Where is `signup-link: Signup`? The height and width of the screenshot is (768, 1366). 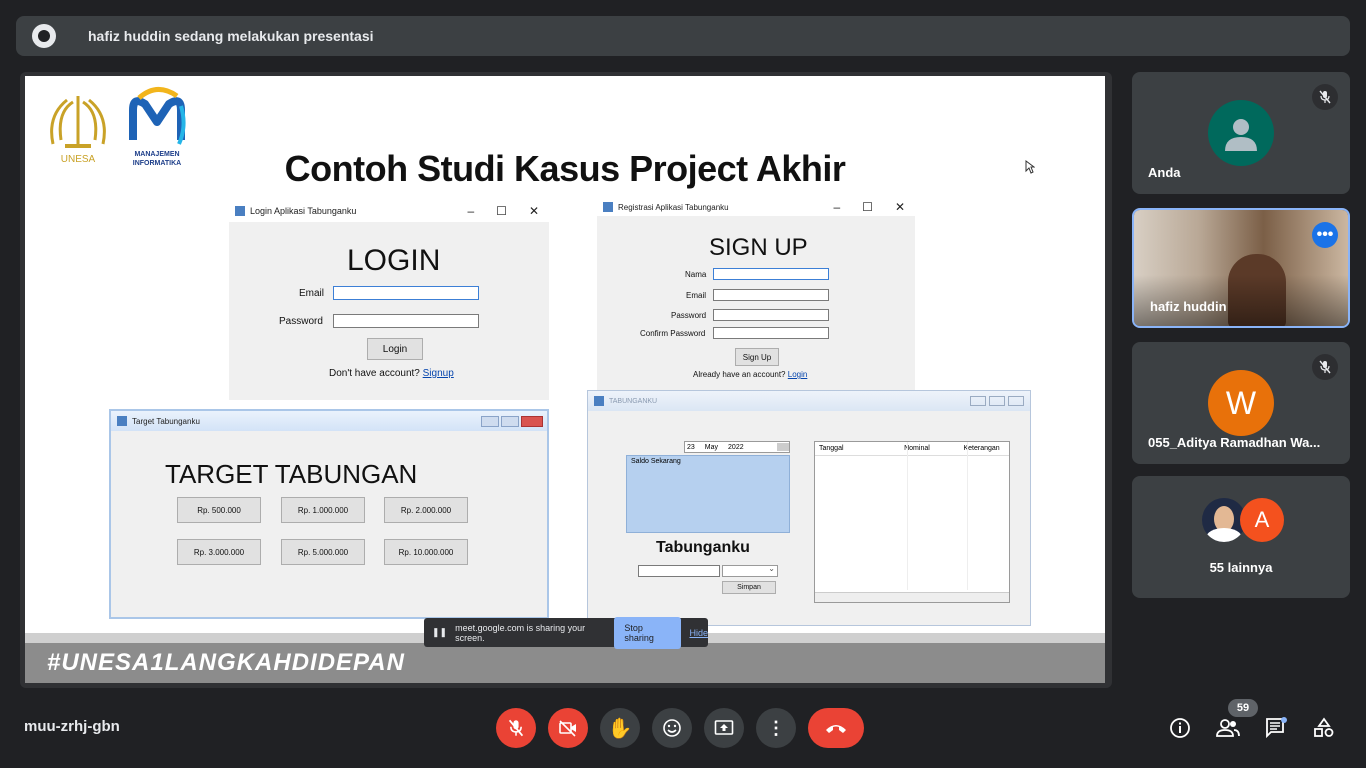 signup-link: Signup is located at coordinates (438, 373).